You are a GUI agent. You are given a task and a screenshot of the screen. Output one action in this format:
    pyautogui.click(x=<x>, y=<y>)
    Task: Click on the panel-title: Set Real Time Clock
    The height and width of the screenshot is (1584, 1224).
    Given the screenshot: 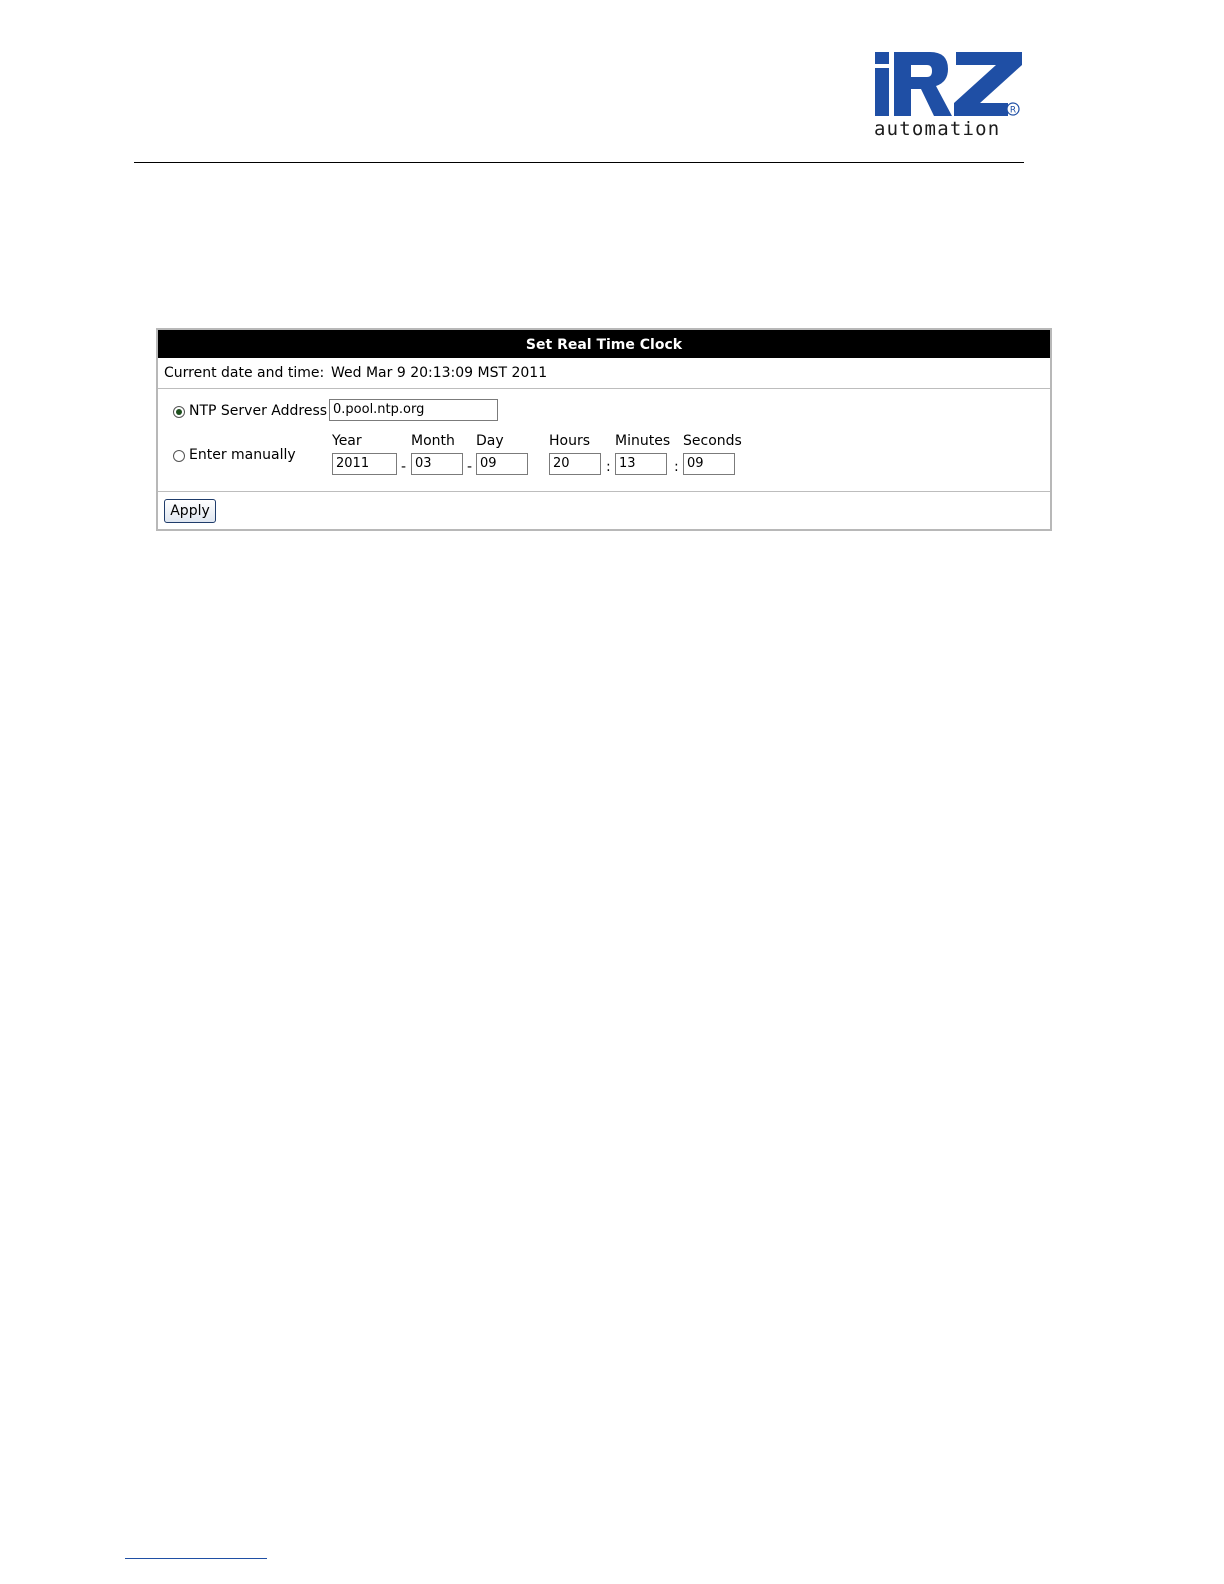 What is the action you would take?
    pyautogui.click(x=604, y=344)
    